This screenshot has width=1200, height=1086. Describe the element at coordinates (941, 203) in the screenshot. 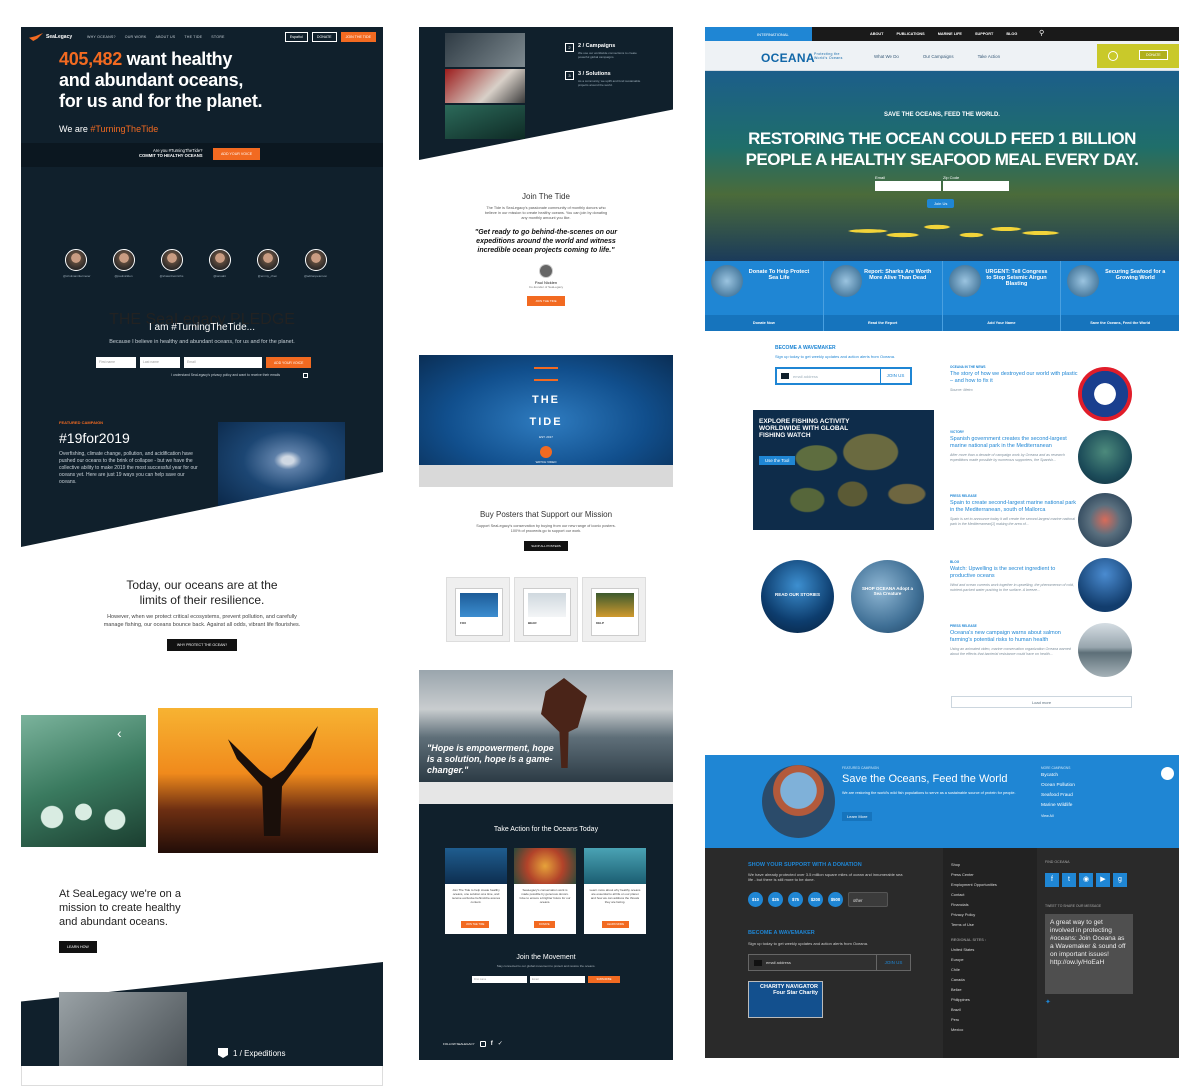

I see `join-us-button: Join Us` at that location.